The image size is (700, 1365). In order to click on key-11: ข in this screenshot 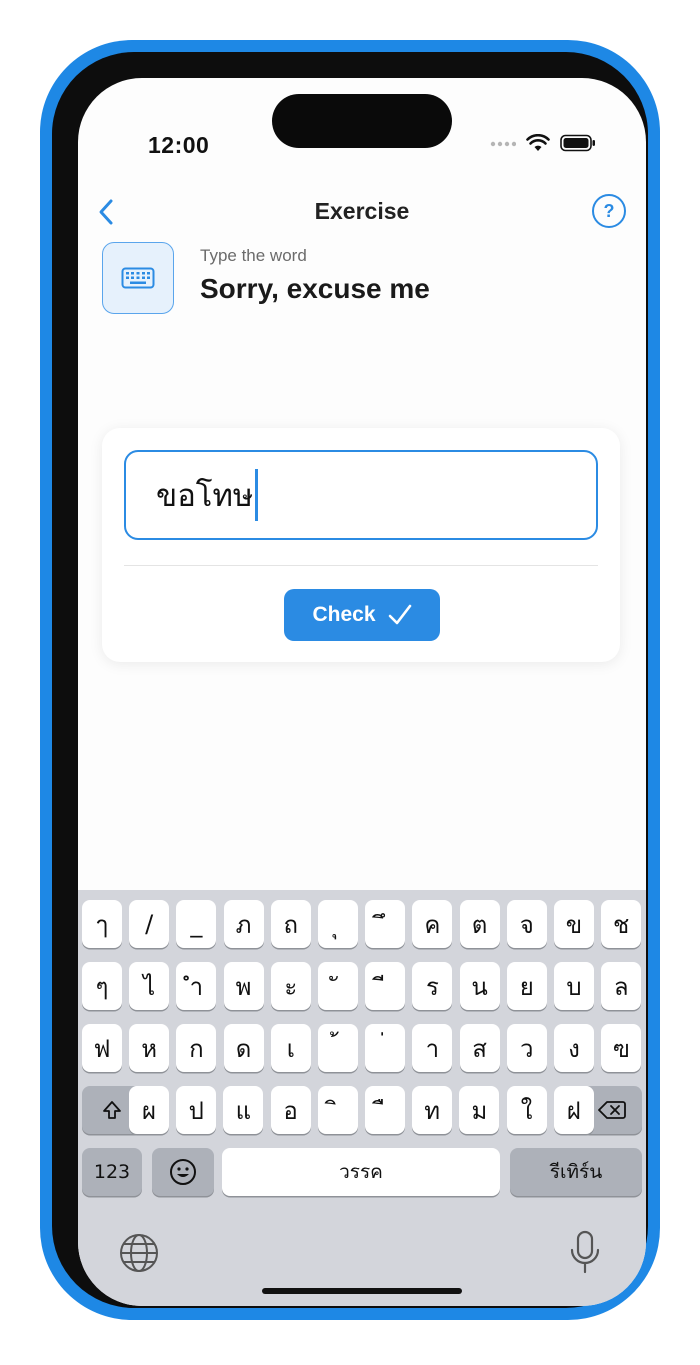, I will do `click(574, 924)`.